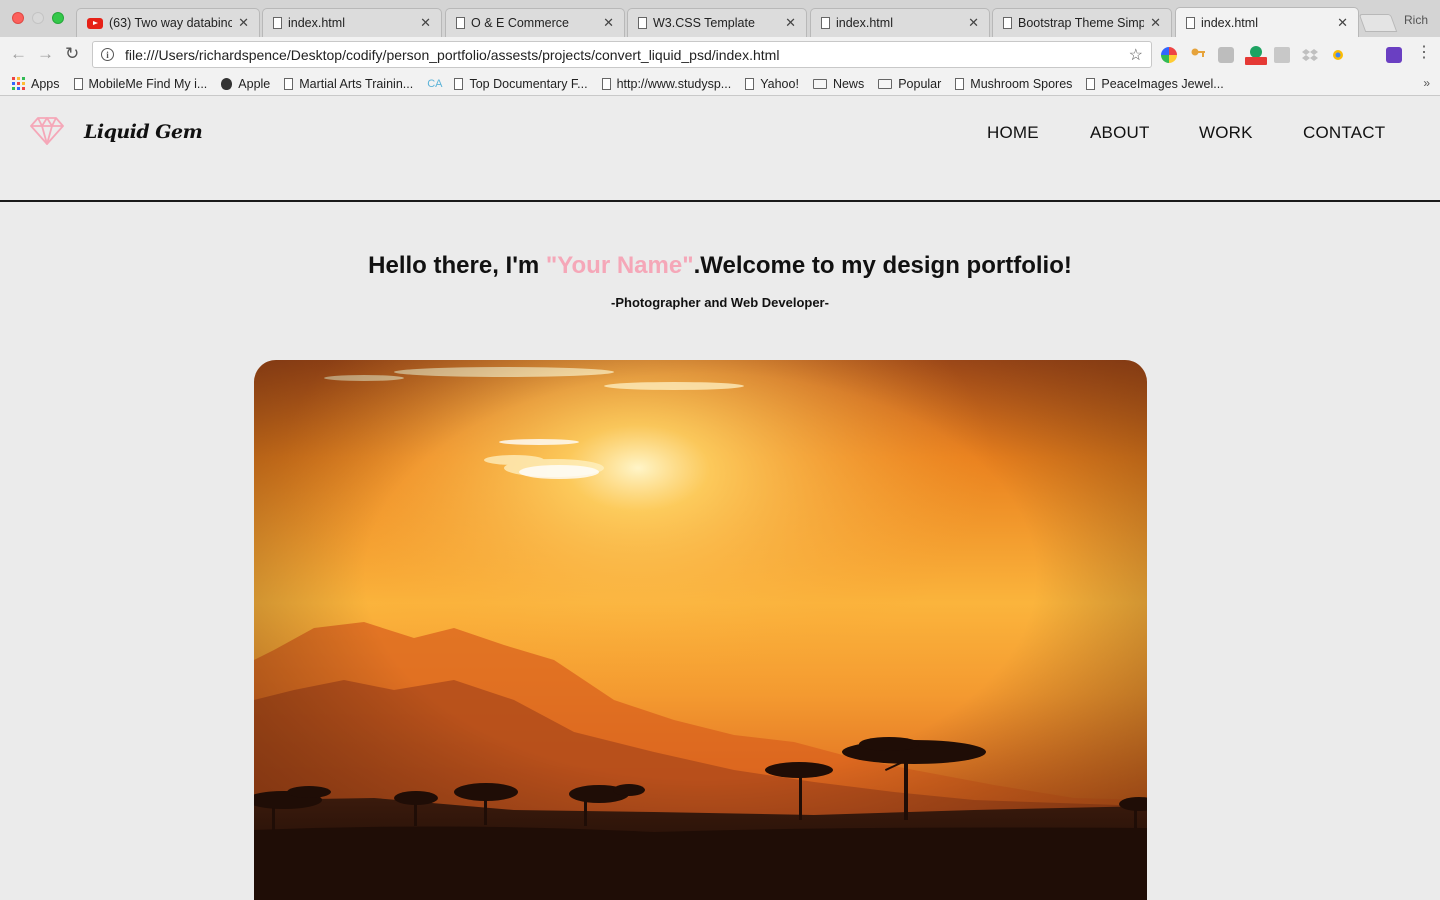 This screenshot has height=900, width=1440. Describe the element at coordinates (95, 23) in the screenshot. I see `youtube-icon` at that location.